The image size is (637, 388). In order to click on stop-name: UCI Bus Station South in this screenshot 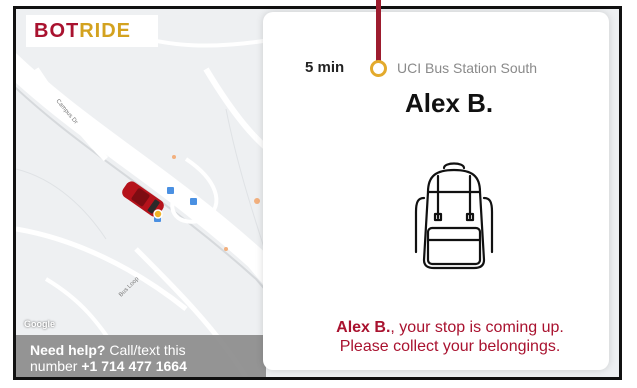, I will do `click(467, 68)`.